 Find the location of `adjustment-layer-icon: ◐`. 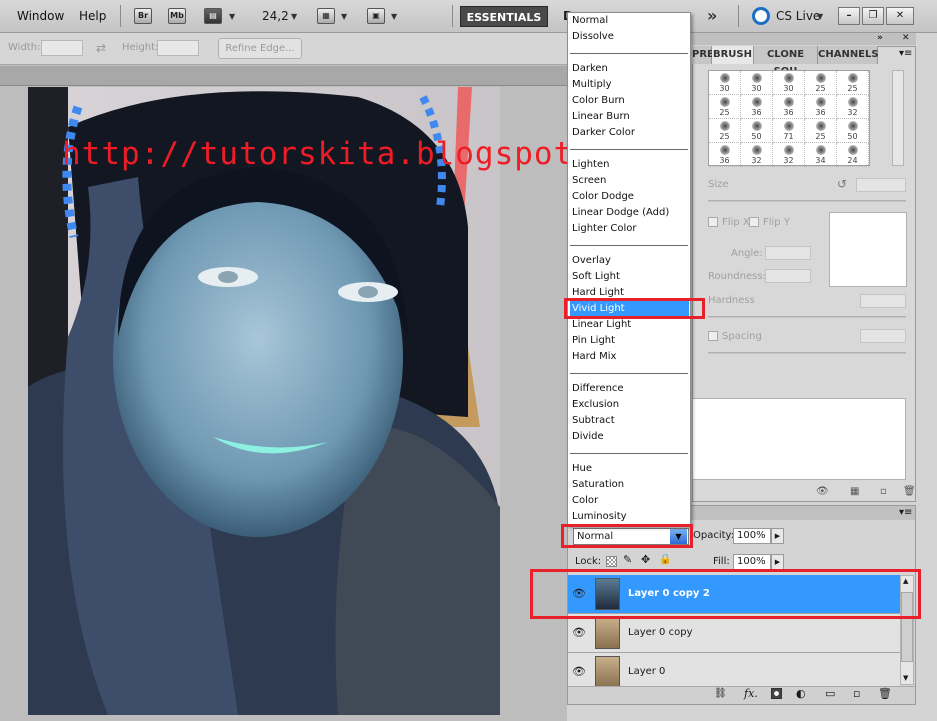

adjustment-layer-icon: ◐ is located at coordinates (801, 693).